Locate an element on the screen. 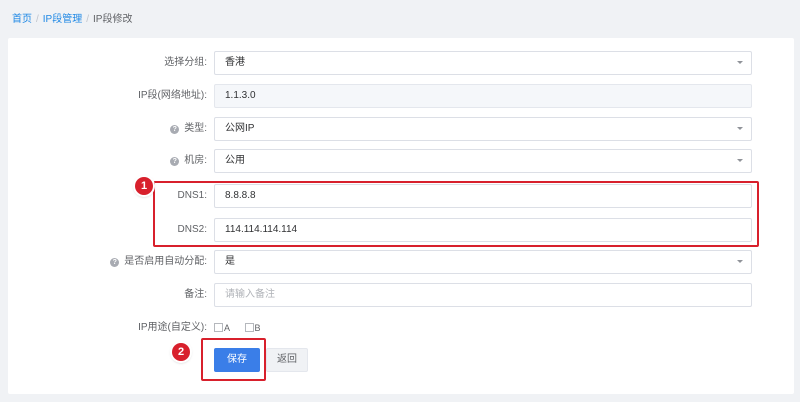 This screenshot has height=402, width=800. annotation-marker-1: 1 is located at coordinates (144, 186).